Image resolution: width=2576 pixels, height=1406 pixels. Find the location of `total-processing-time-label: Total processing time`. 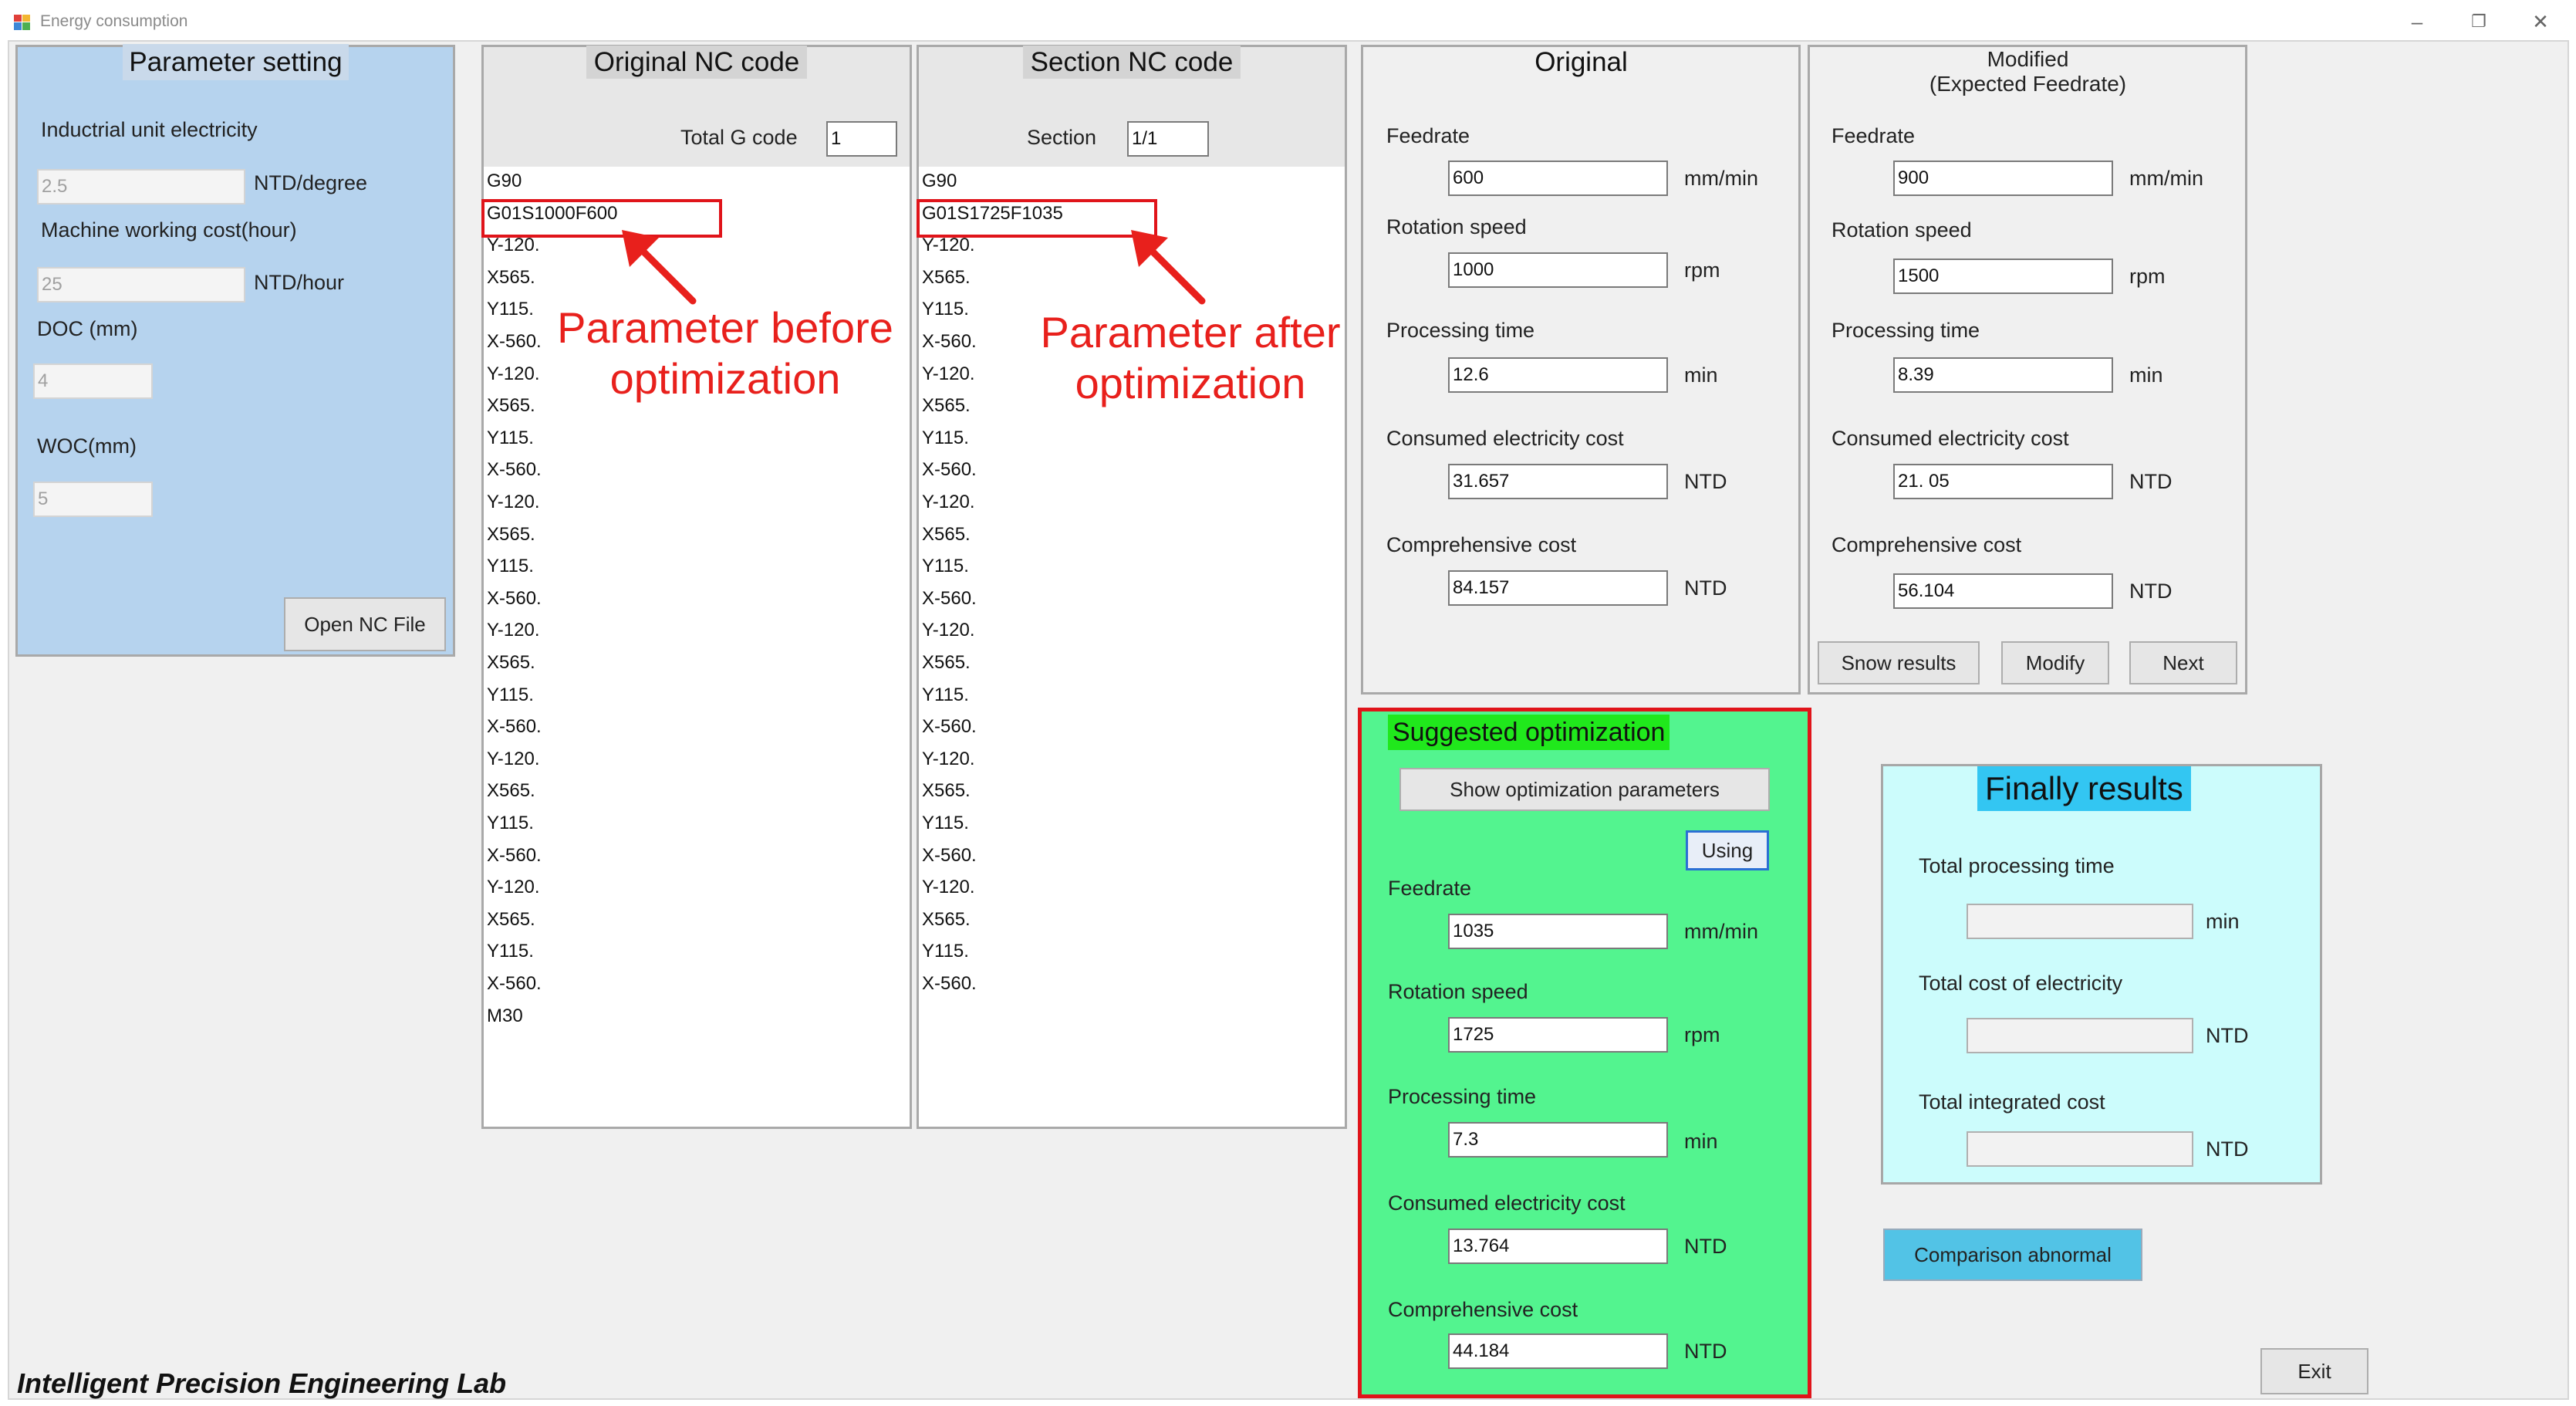

total-processing-time-label: Total processing time is located at coordinates (2017, 865).